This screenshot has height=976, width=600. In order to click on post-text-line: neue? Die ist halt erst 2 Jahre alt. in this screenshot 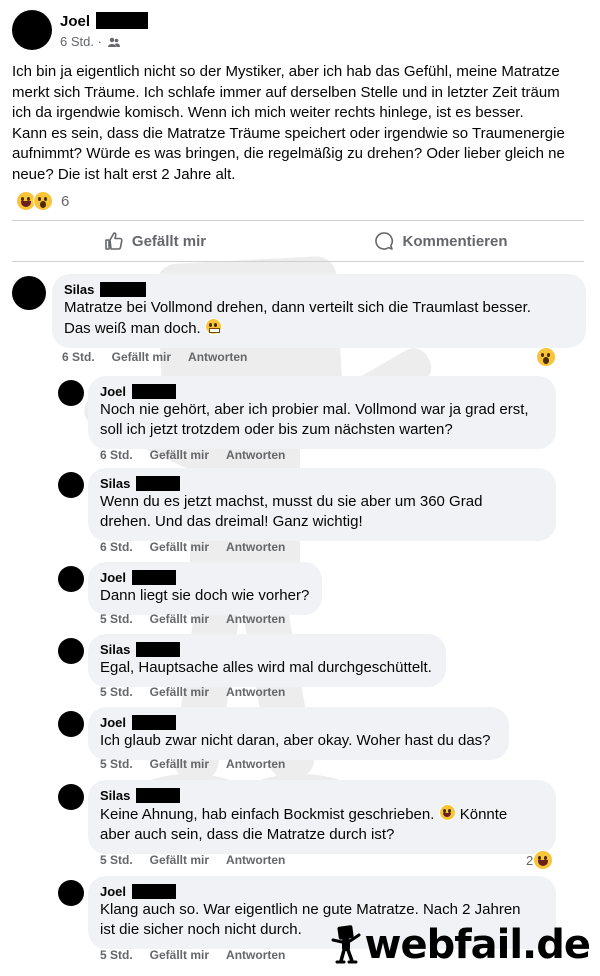, I will do `click(124, 174)`.